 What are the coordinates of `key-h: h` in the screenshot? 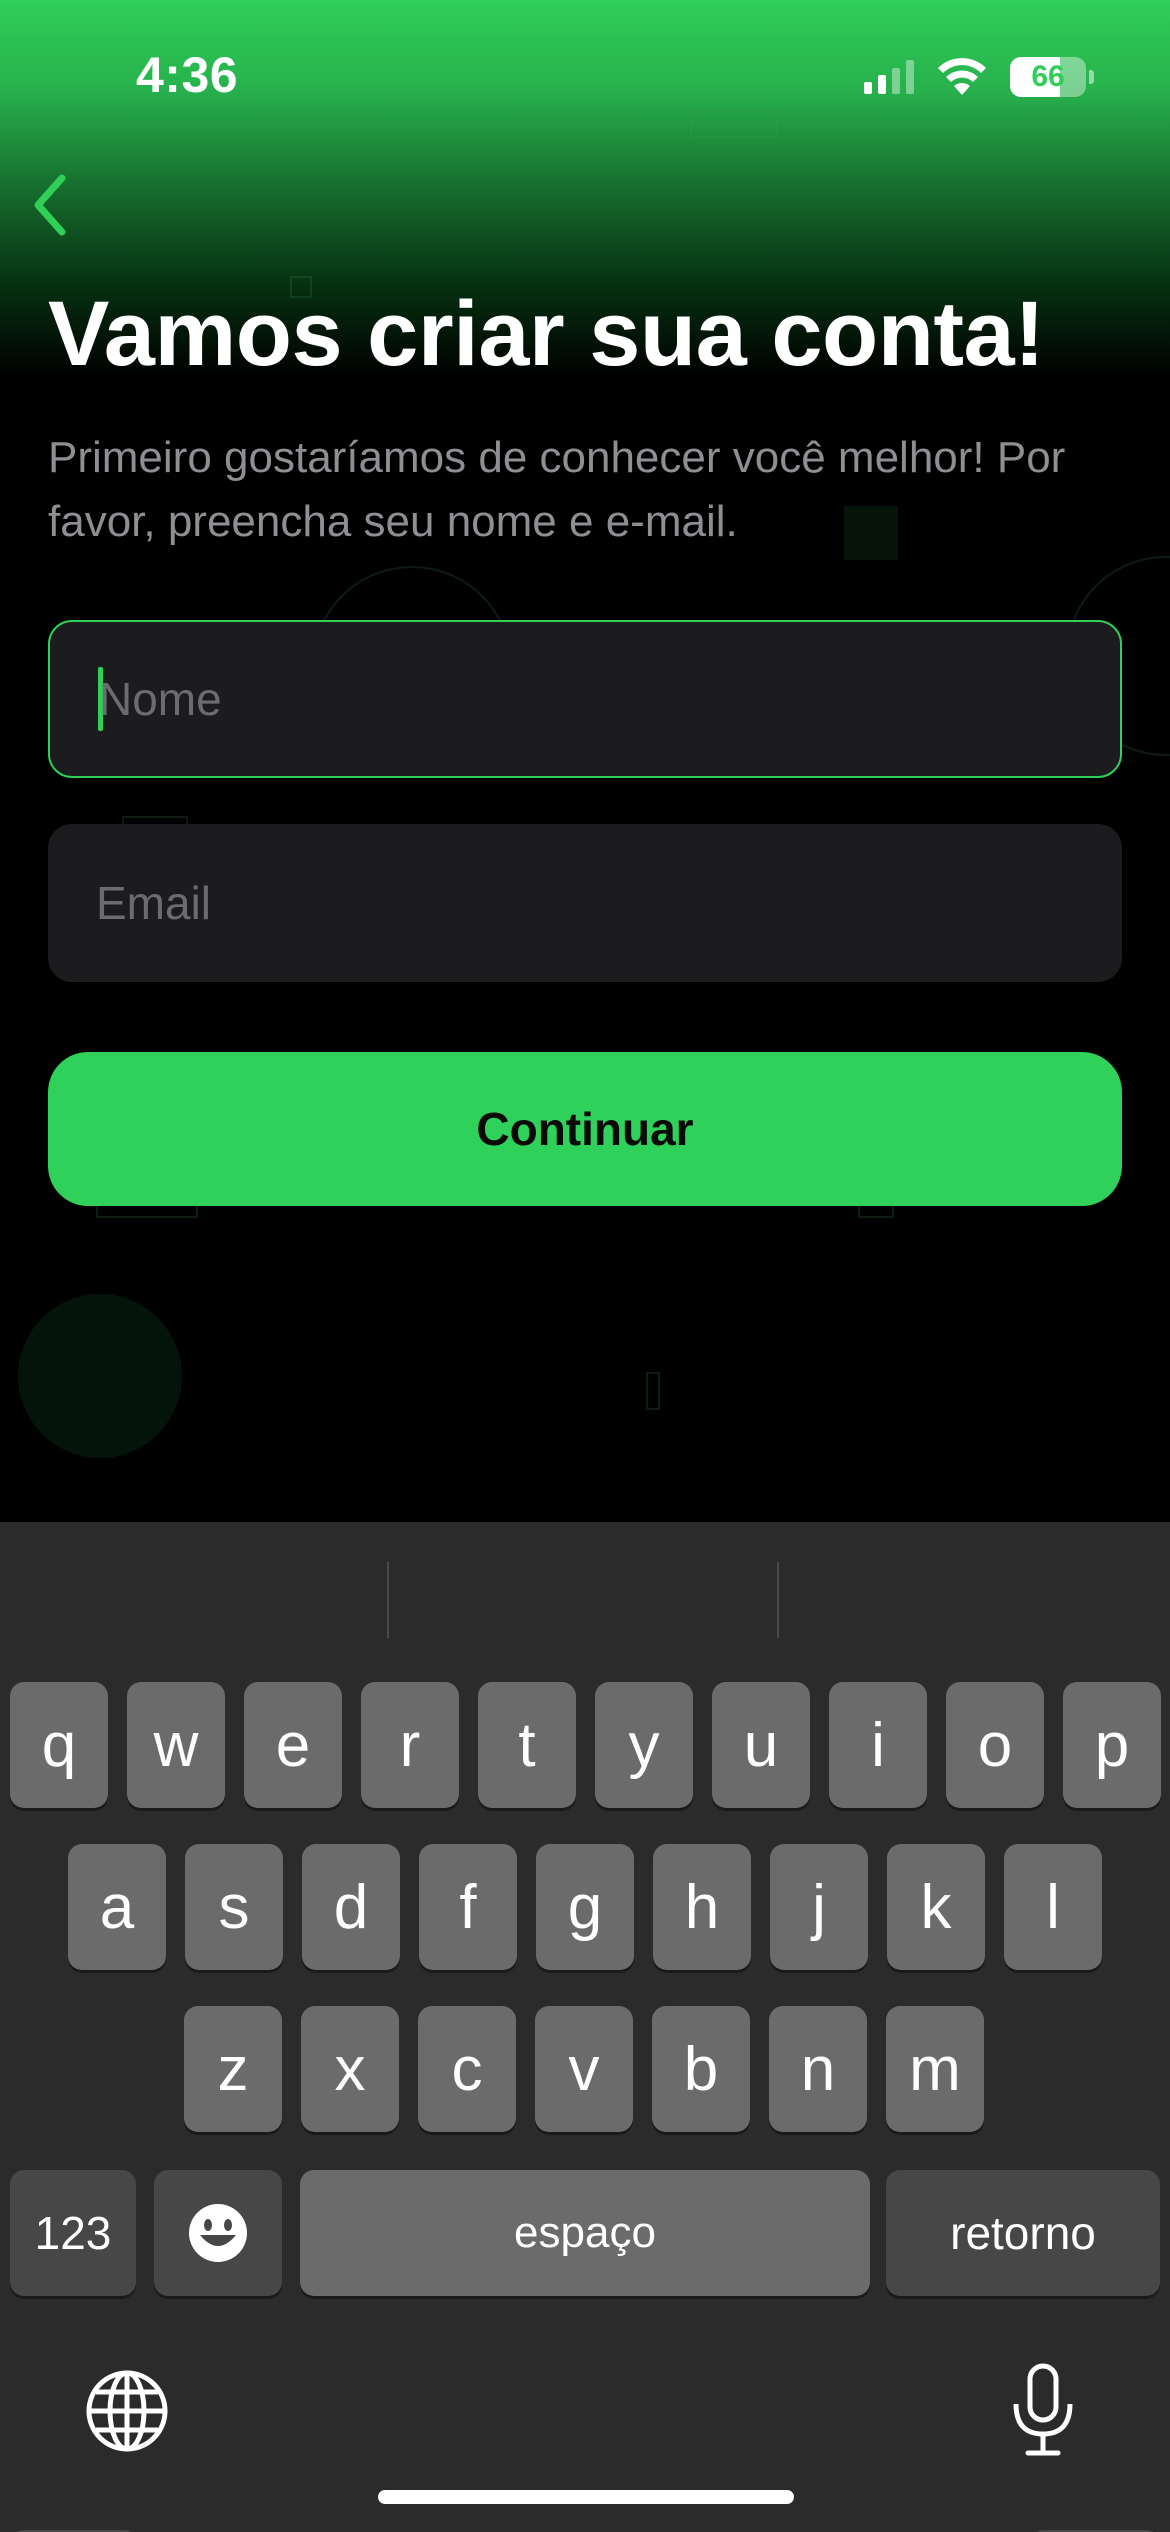 It's located at (702, 1907).